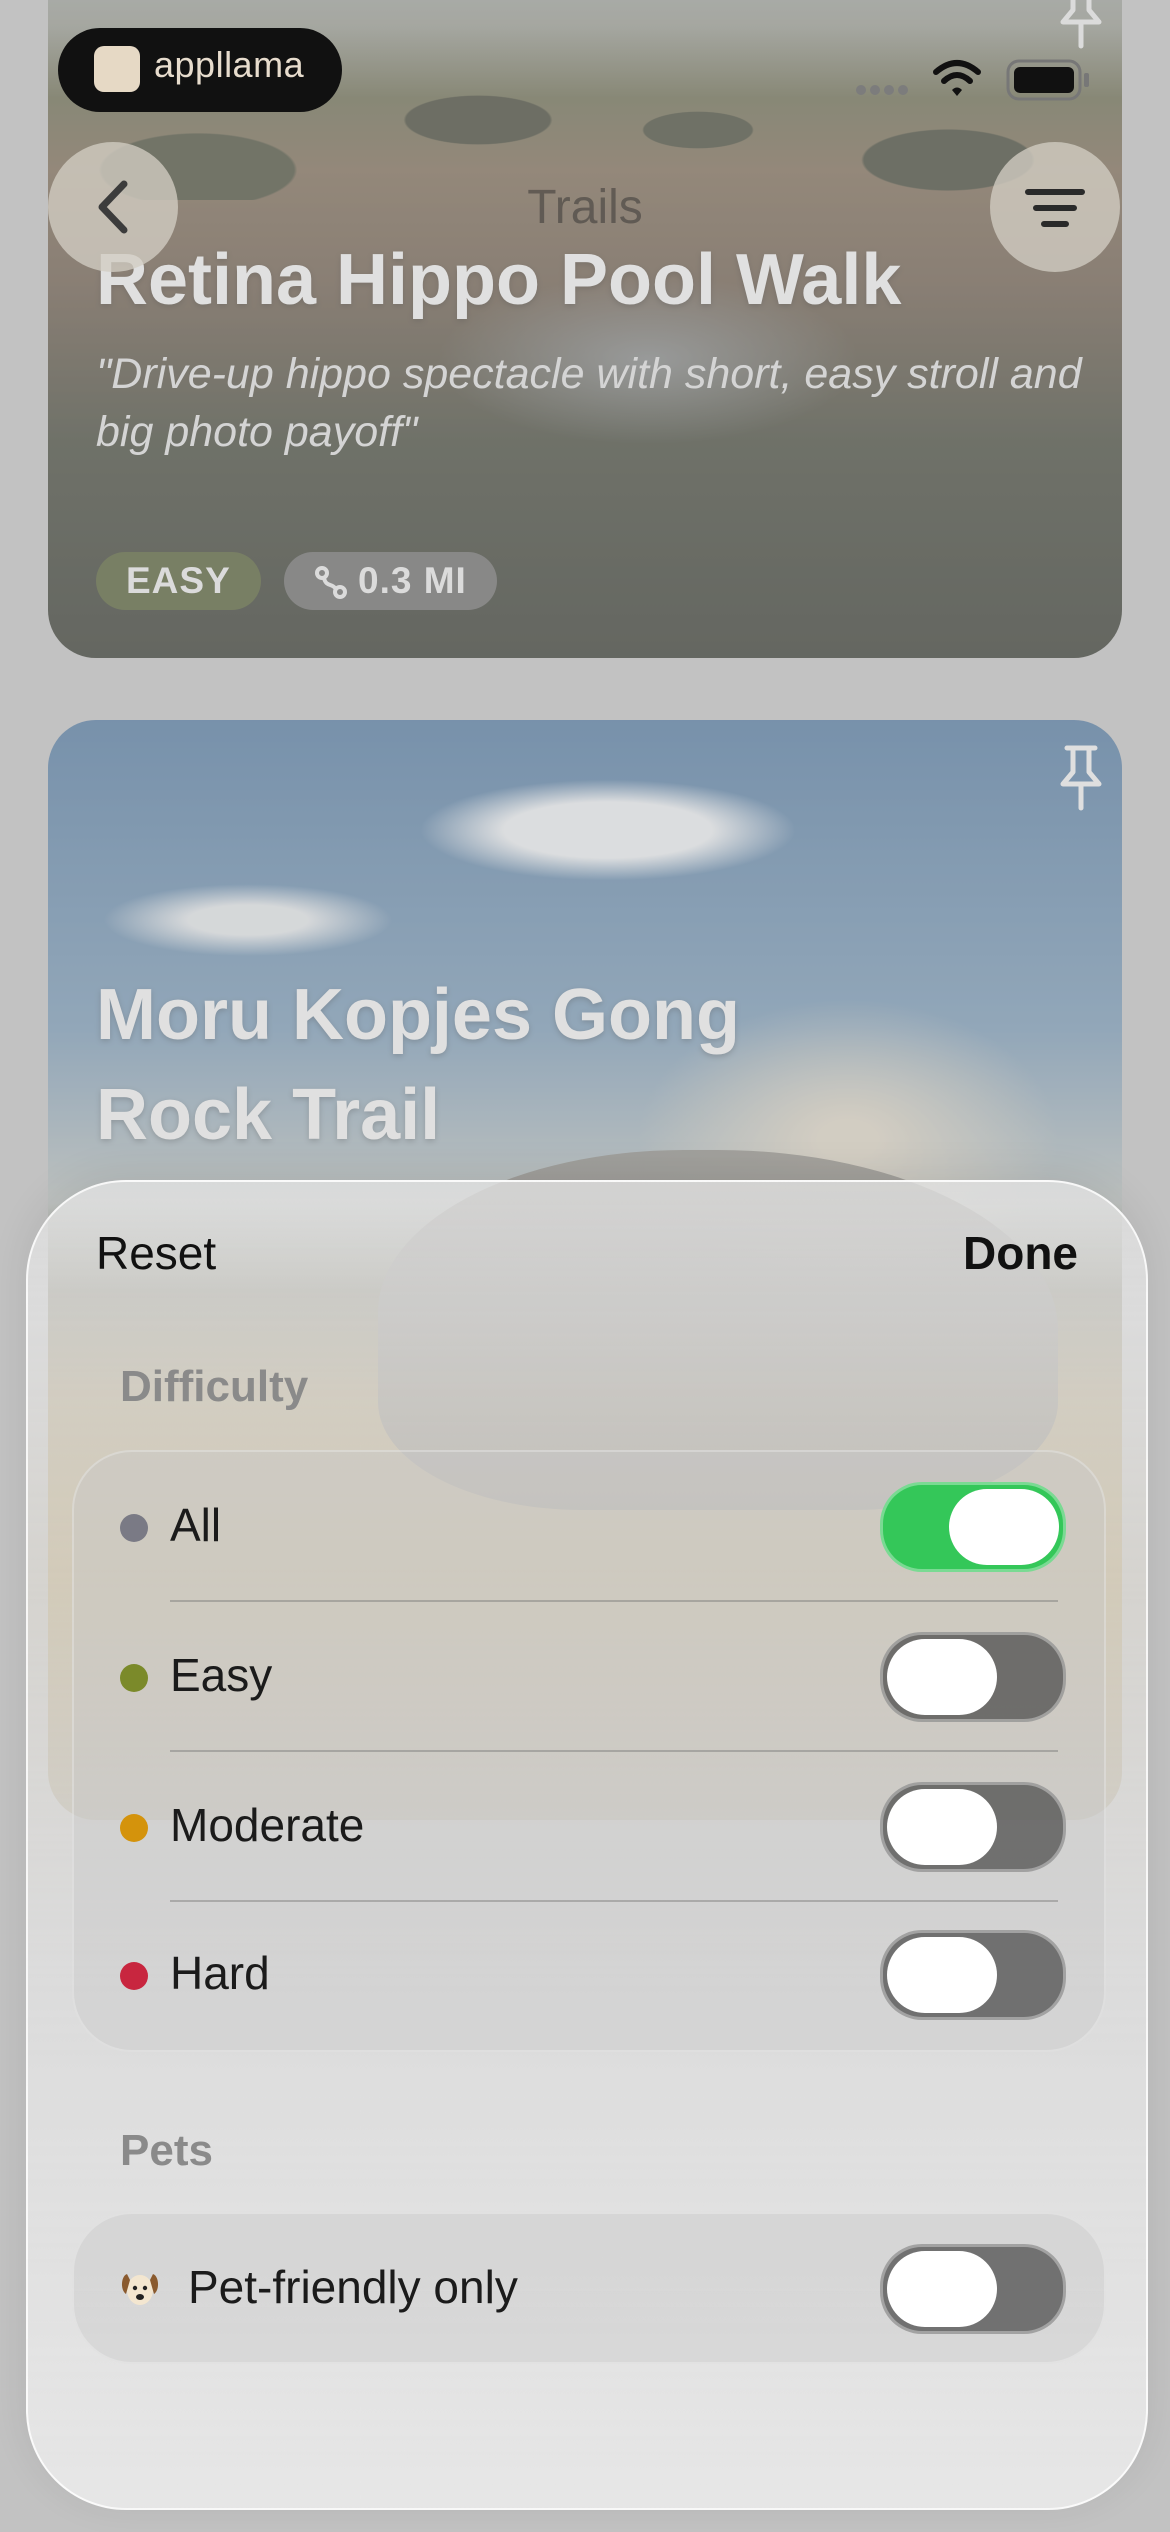 This screenshot has width=1170, height=2532. I want to click on battery-icon, so click(1047, 80).